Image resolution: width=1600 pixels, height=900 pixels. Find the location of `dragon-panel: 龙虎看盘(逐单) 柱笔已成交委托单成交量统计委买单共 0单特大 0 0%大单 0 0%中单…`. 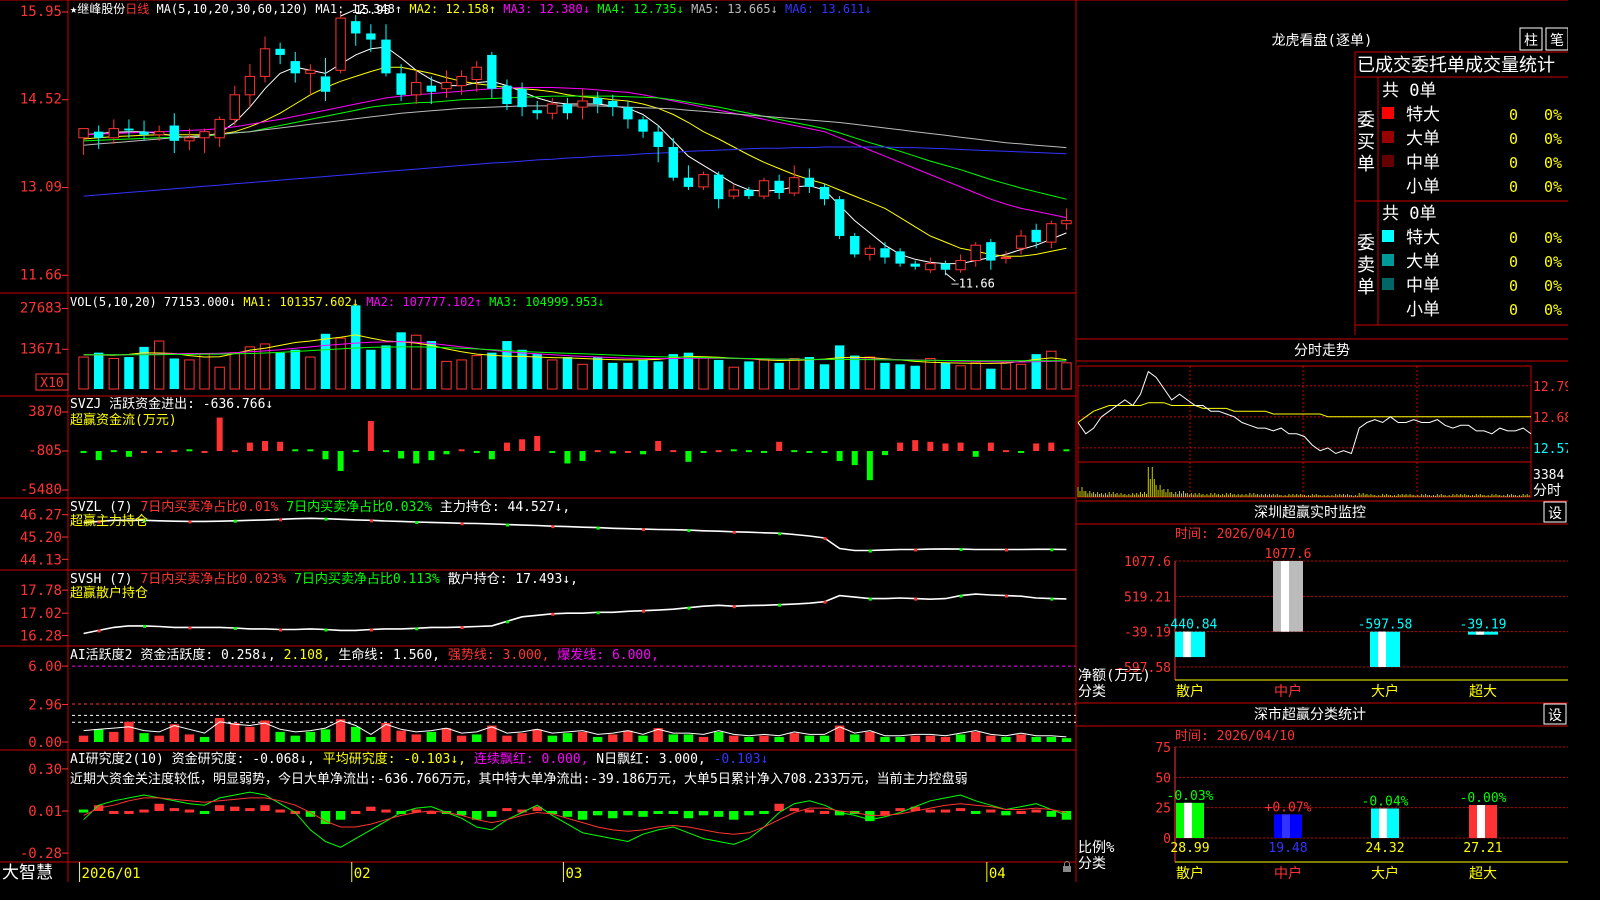

dragon-panel: 龙虎看盘(逐单) 柱笔已成交委托单成交量统计委买单共 0单特大 0 0%大单 0 0%中单… is located at coordinates (1420, 181).